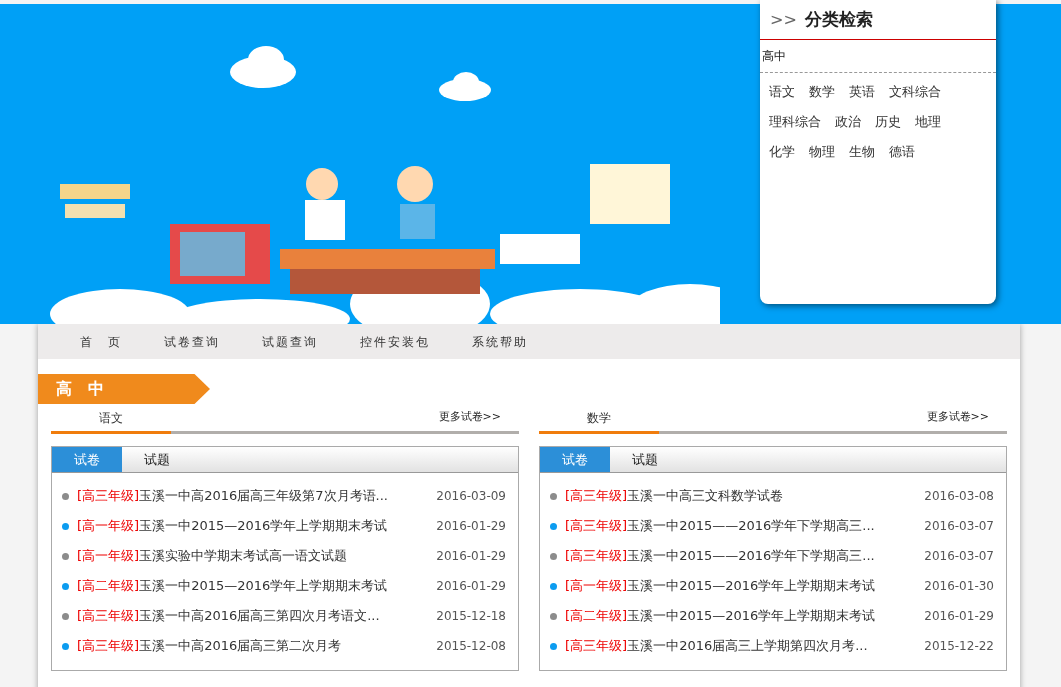 This screenshot has height=687, width=1061. I want to click on paper-date: 2015-12-22, so click(959, 646).